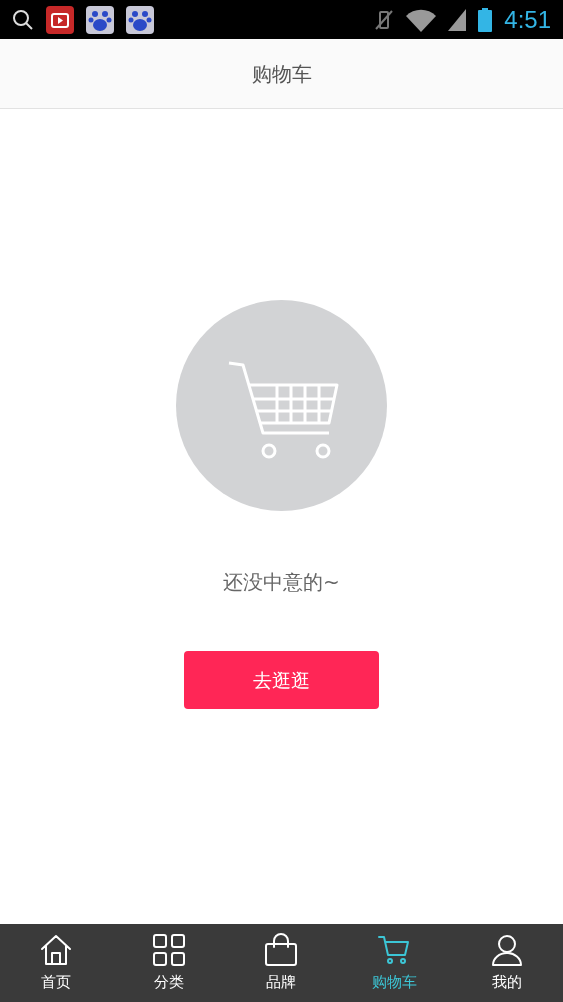 Image resolution: width=563 pixels, height=1002 pixels. I want to click on tab-bar-item: 我的, so click(506, 963).